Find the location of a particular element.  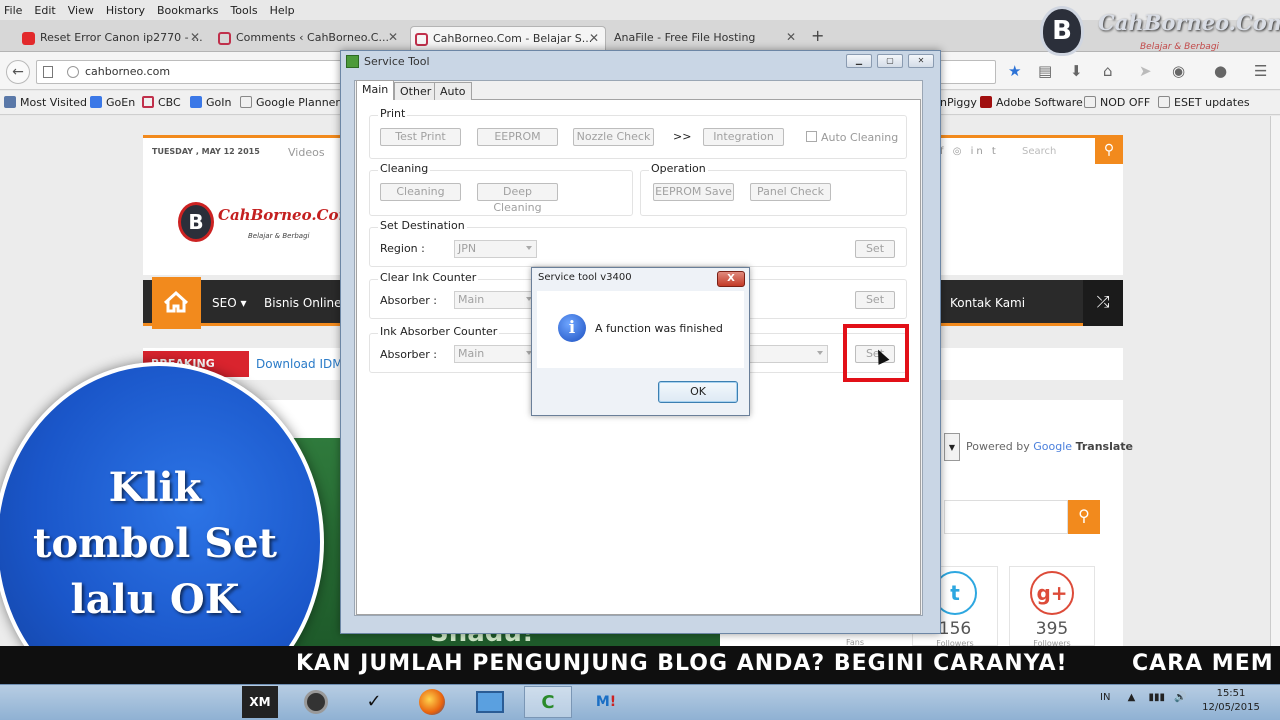

youtube-icon is located at coordinates (28, 38).